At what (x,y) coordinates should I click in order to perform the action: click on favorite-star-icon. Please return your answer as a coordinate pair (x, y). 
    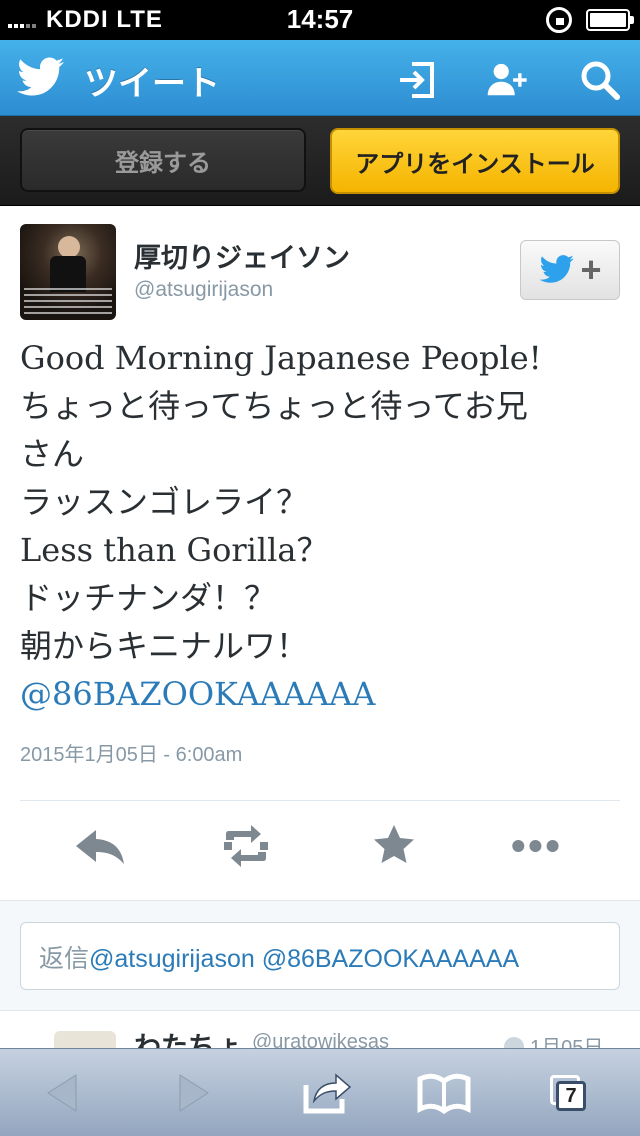
    Looking at the image, I should click on (394, 846).